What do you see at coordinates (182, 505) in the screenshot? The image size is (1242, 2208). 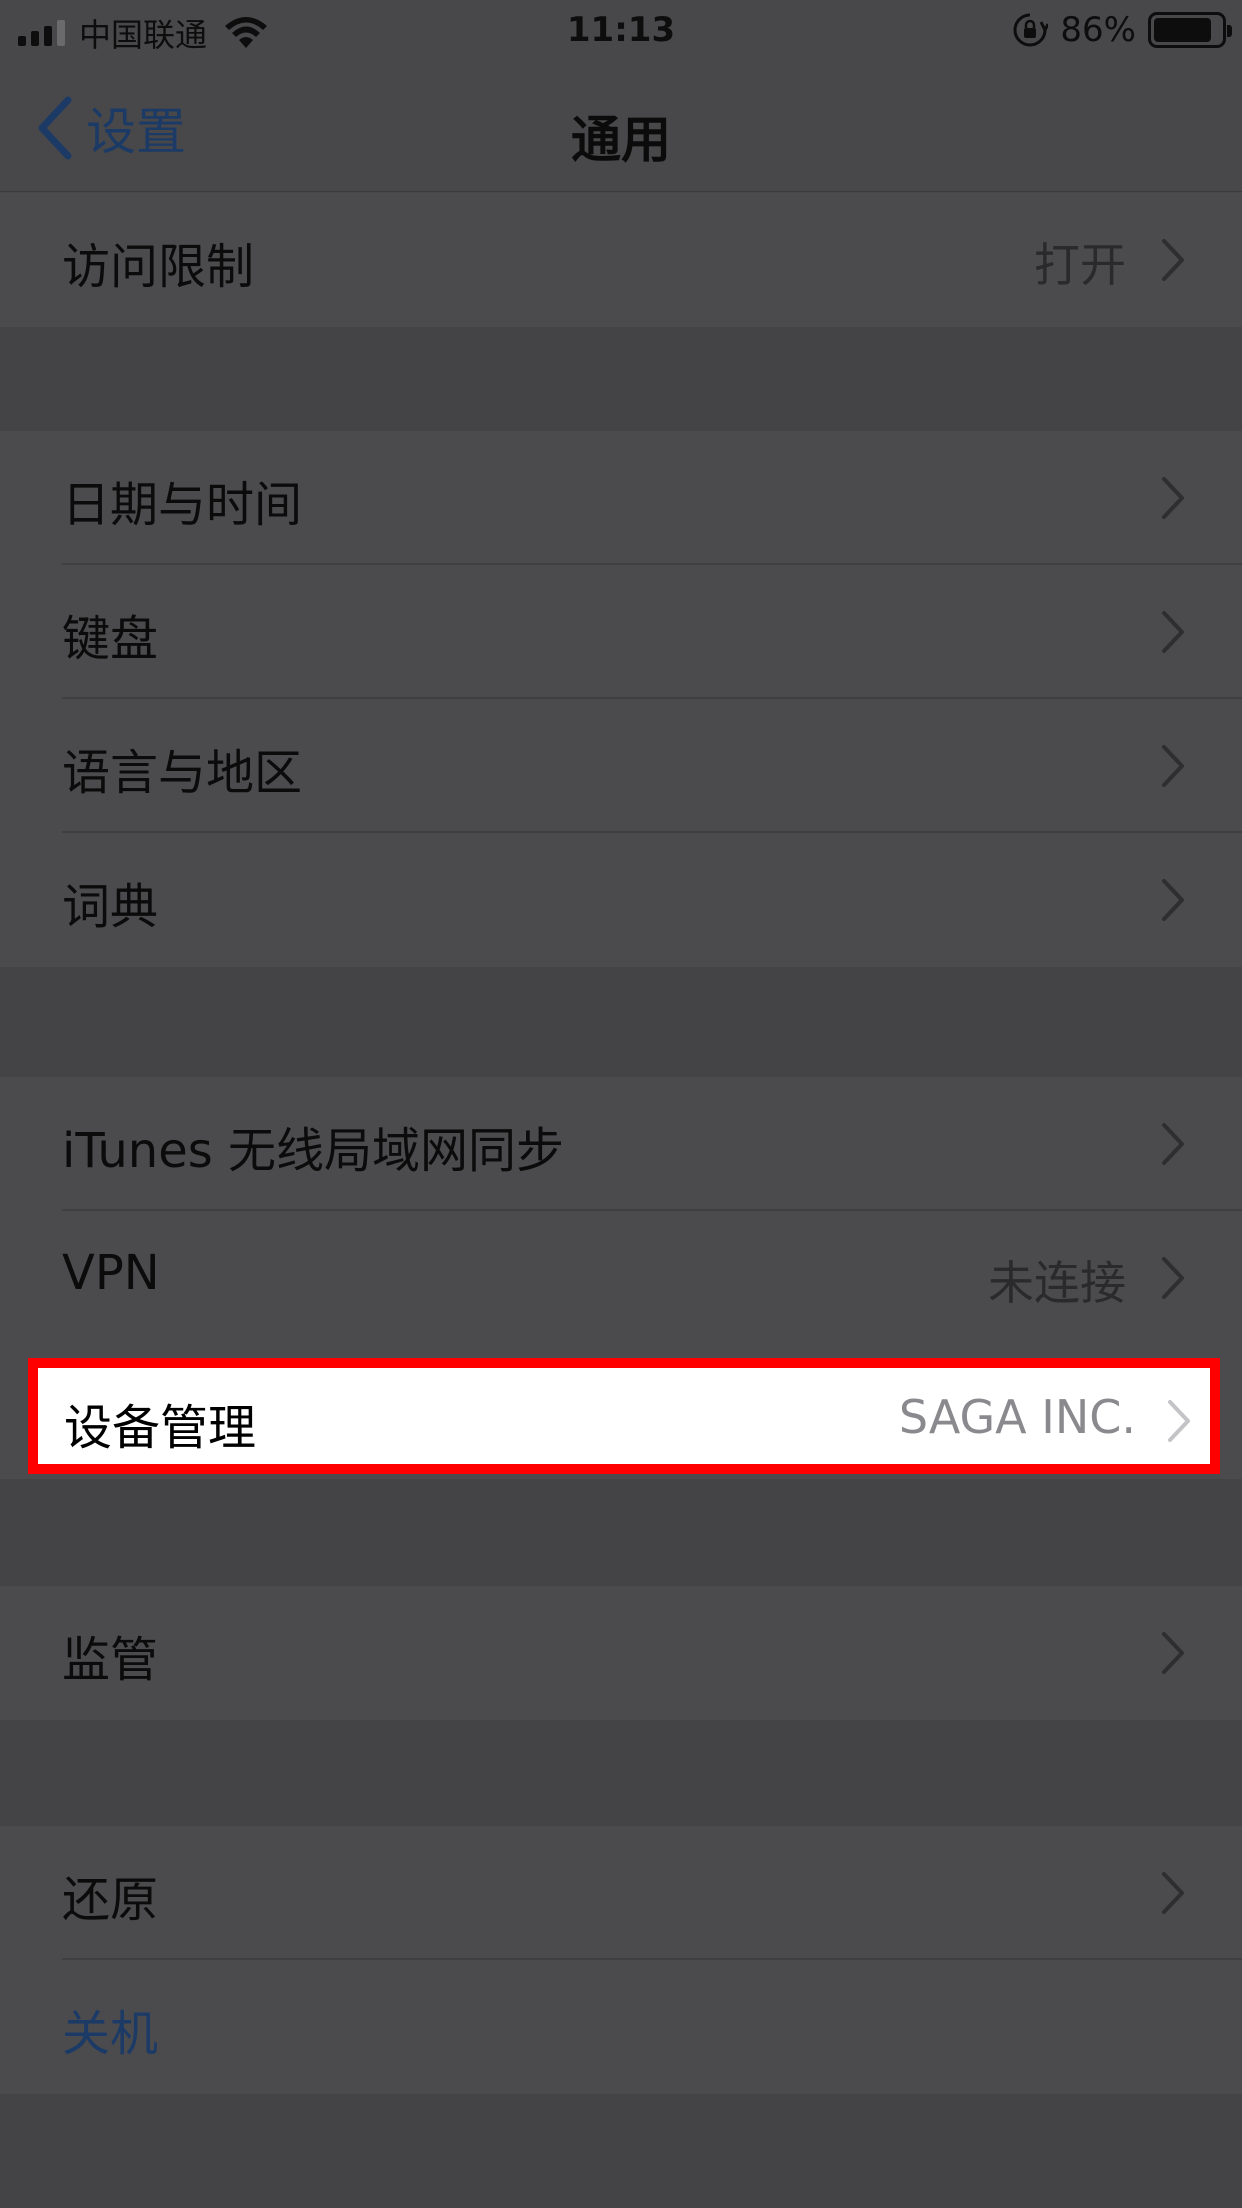 I see `row-label: 日期与时间` at bounding box center [182, 505].